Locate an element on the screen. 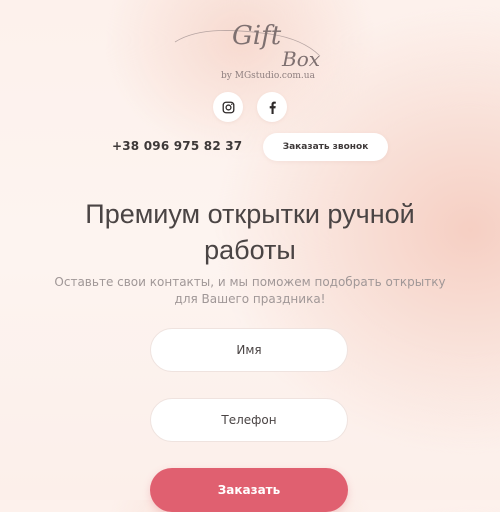  order-button: Заказать is located at coordinates (249, 490).